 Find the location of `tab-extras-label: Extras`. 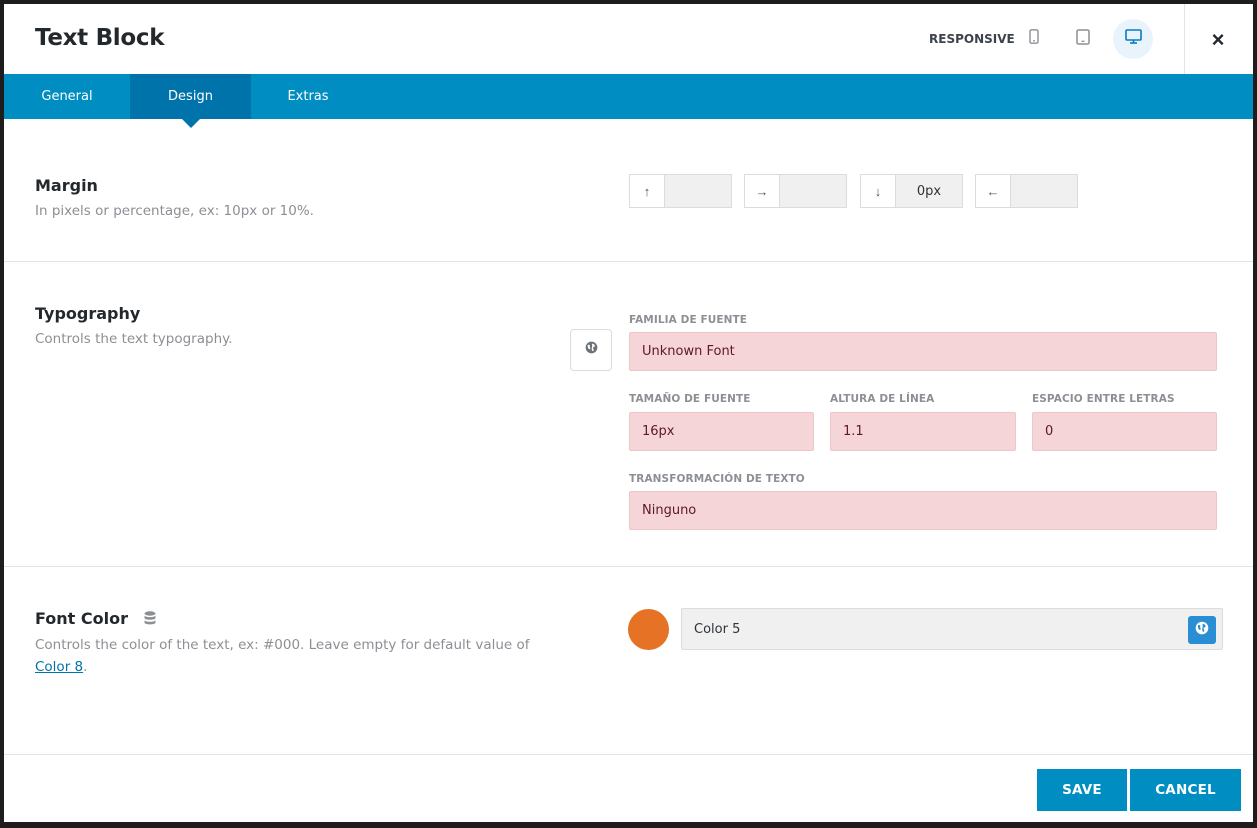

tab-extras-label: Extras is located at coordinates (308, 96).